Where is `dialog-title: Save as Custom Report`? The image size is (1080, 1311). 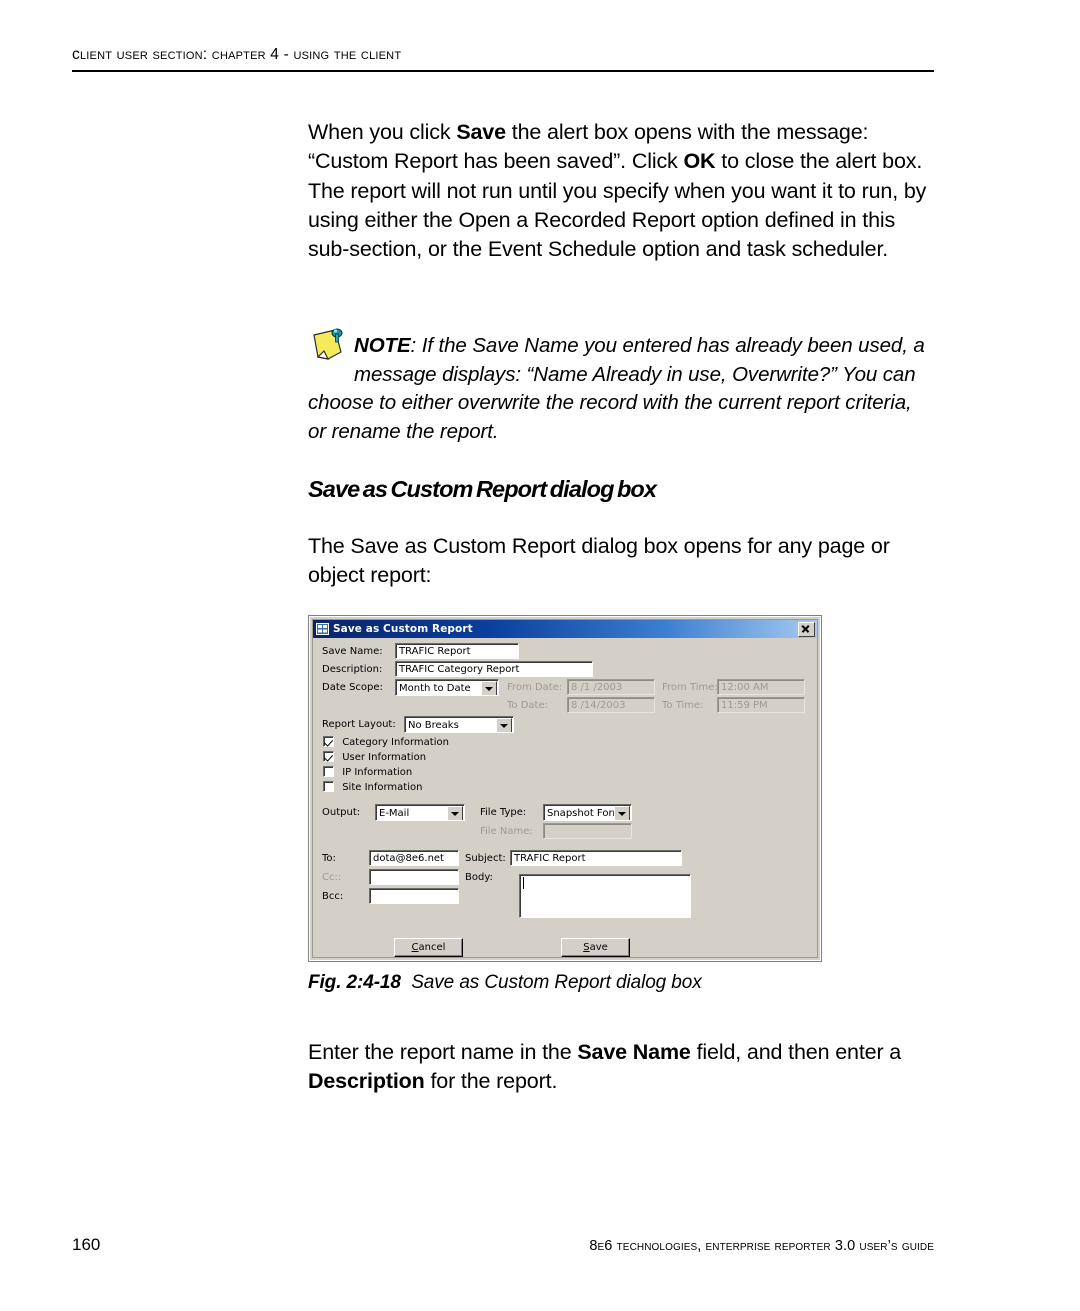 dialog-title: Save as Custom Report is located at coordinates (403, 629).